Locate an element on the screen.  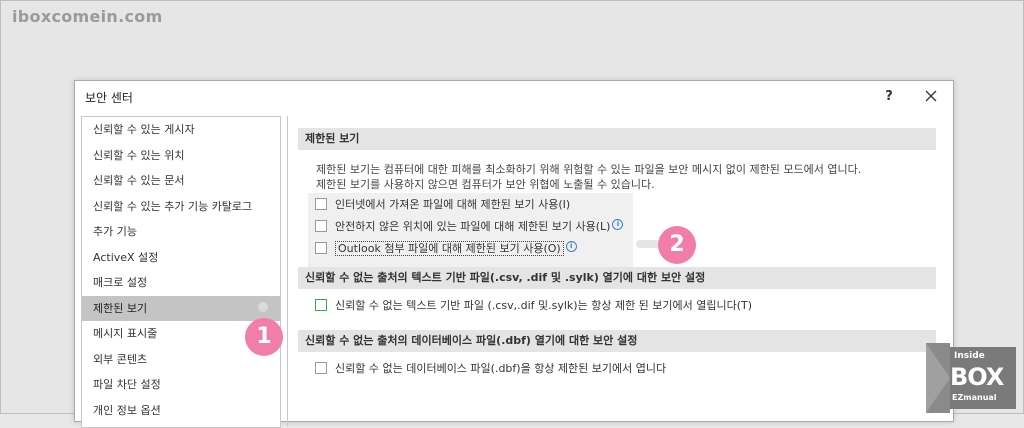
logo-text-box: BOX is located at coordinates (977, 377).